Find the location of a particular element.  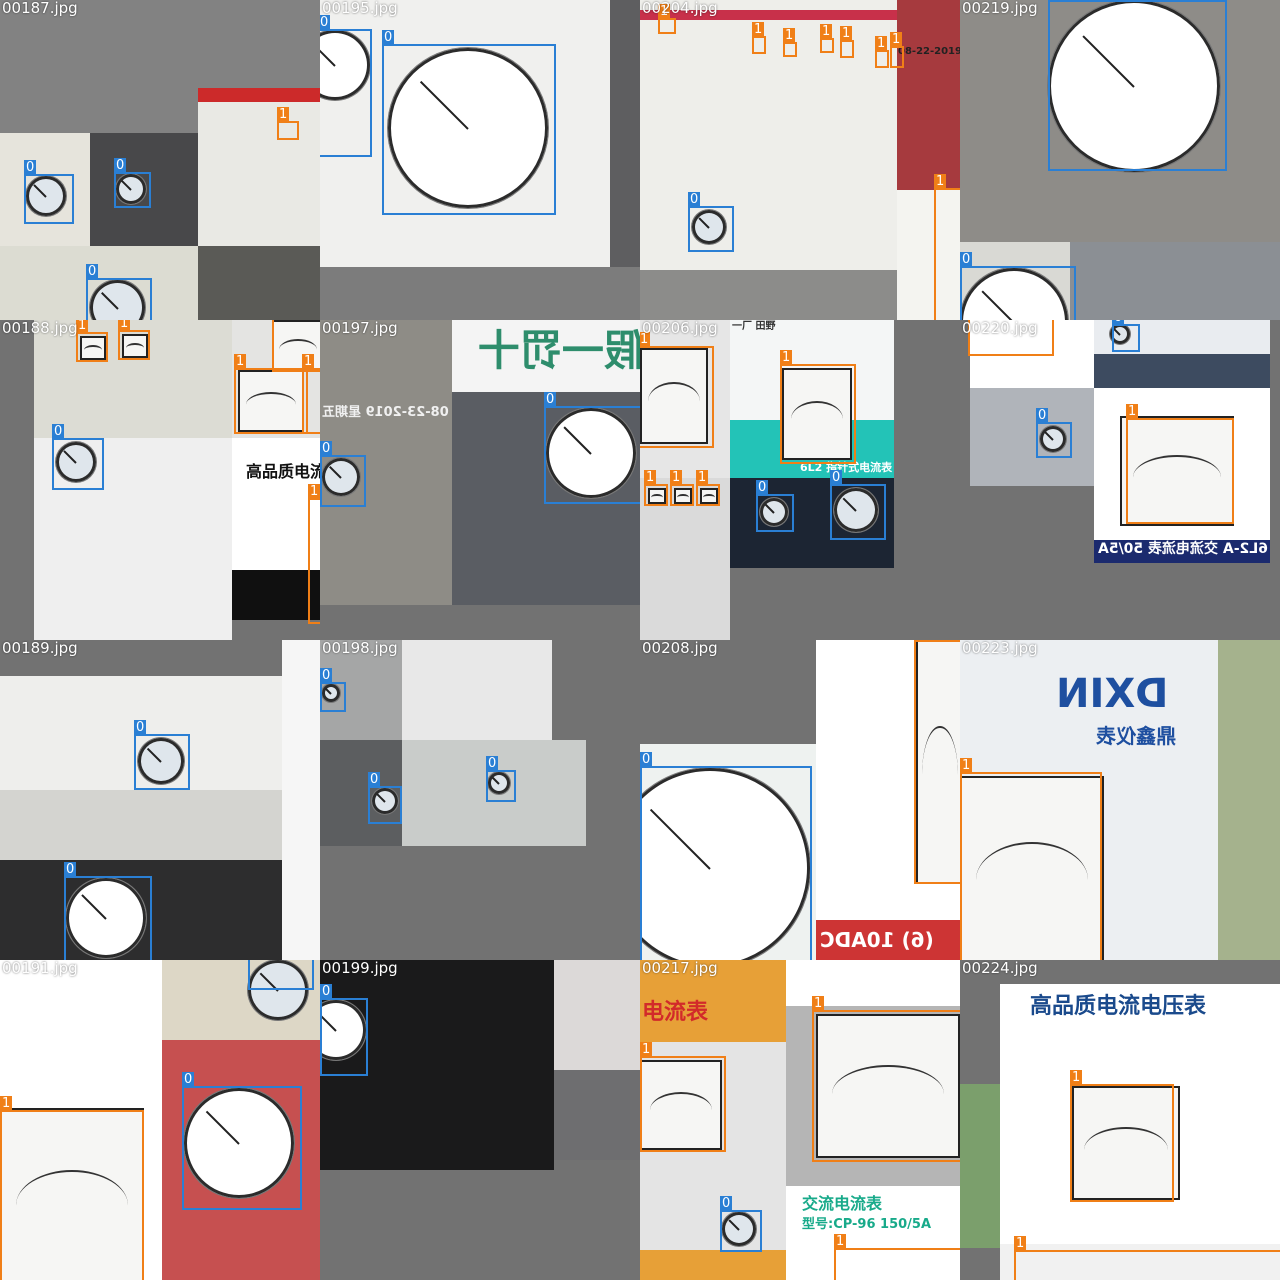

mosaic-tile: 6L2-A 交流电流表 50/5A100100220.jpg is located at coordinates (1120, 480).